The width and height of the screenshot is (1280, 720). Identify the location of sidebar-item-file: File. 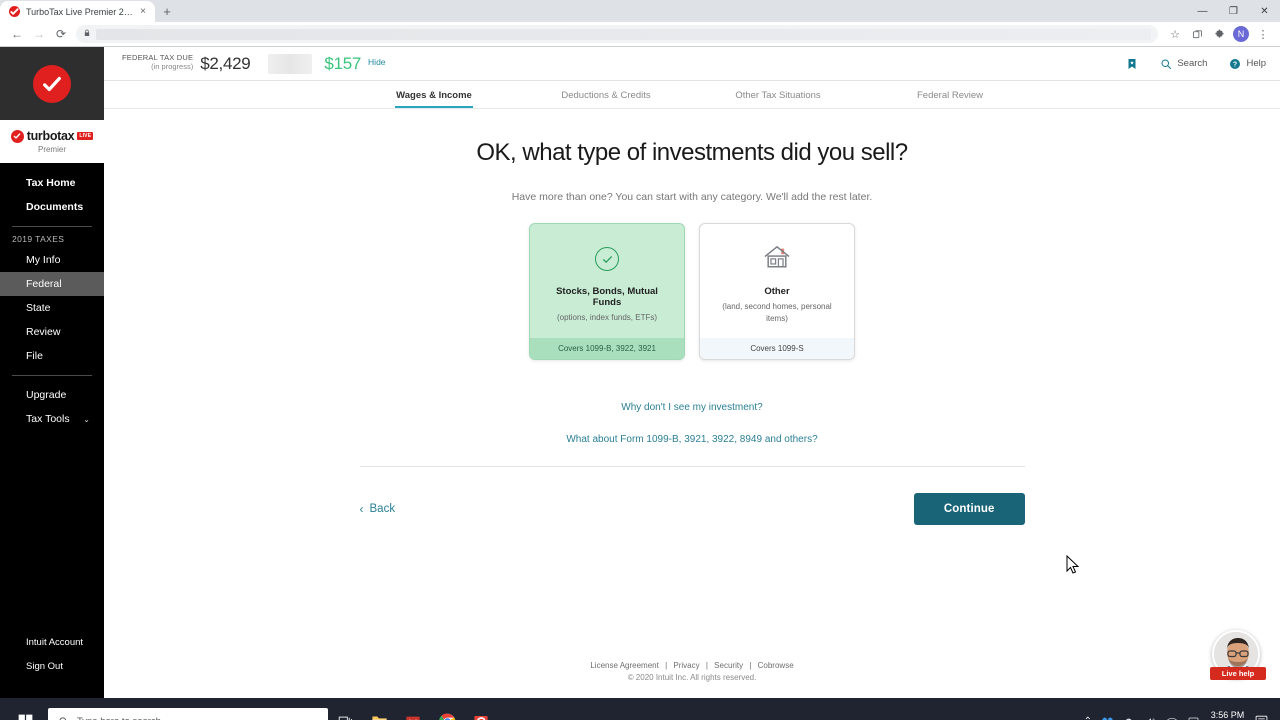
(52, 356).